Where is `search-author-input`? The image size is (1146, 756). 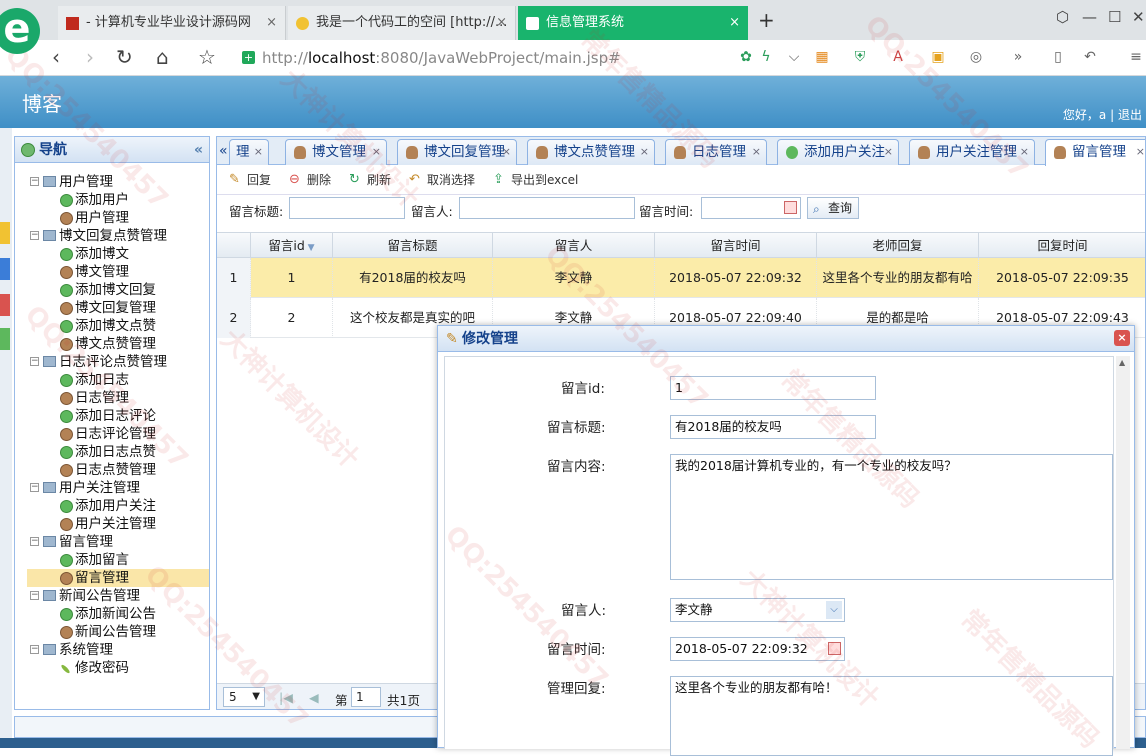
search-author-input is located at coordinates (547, 208).